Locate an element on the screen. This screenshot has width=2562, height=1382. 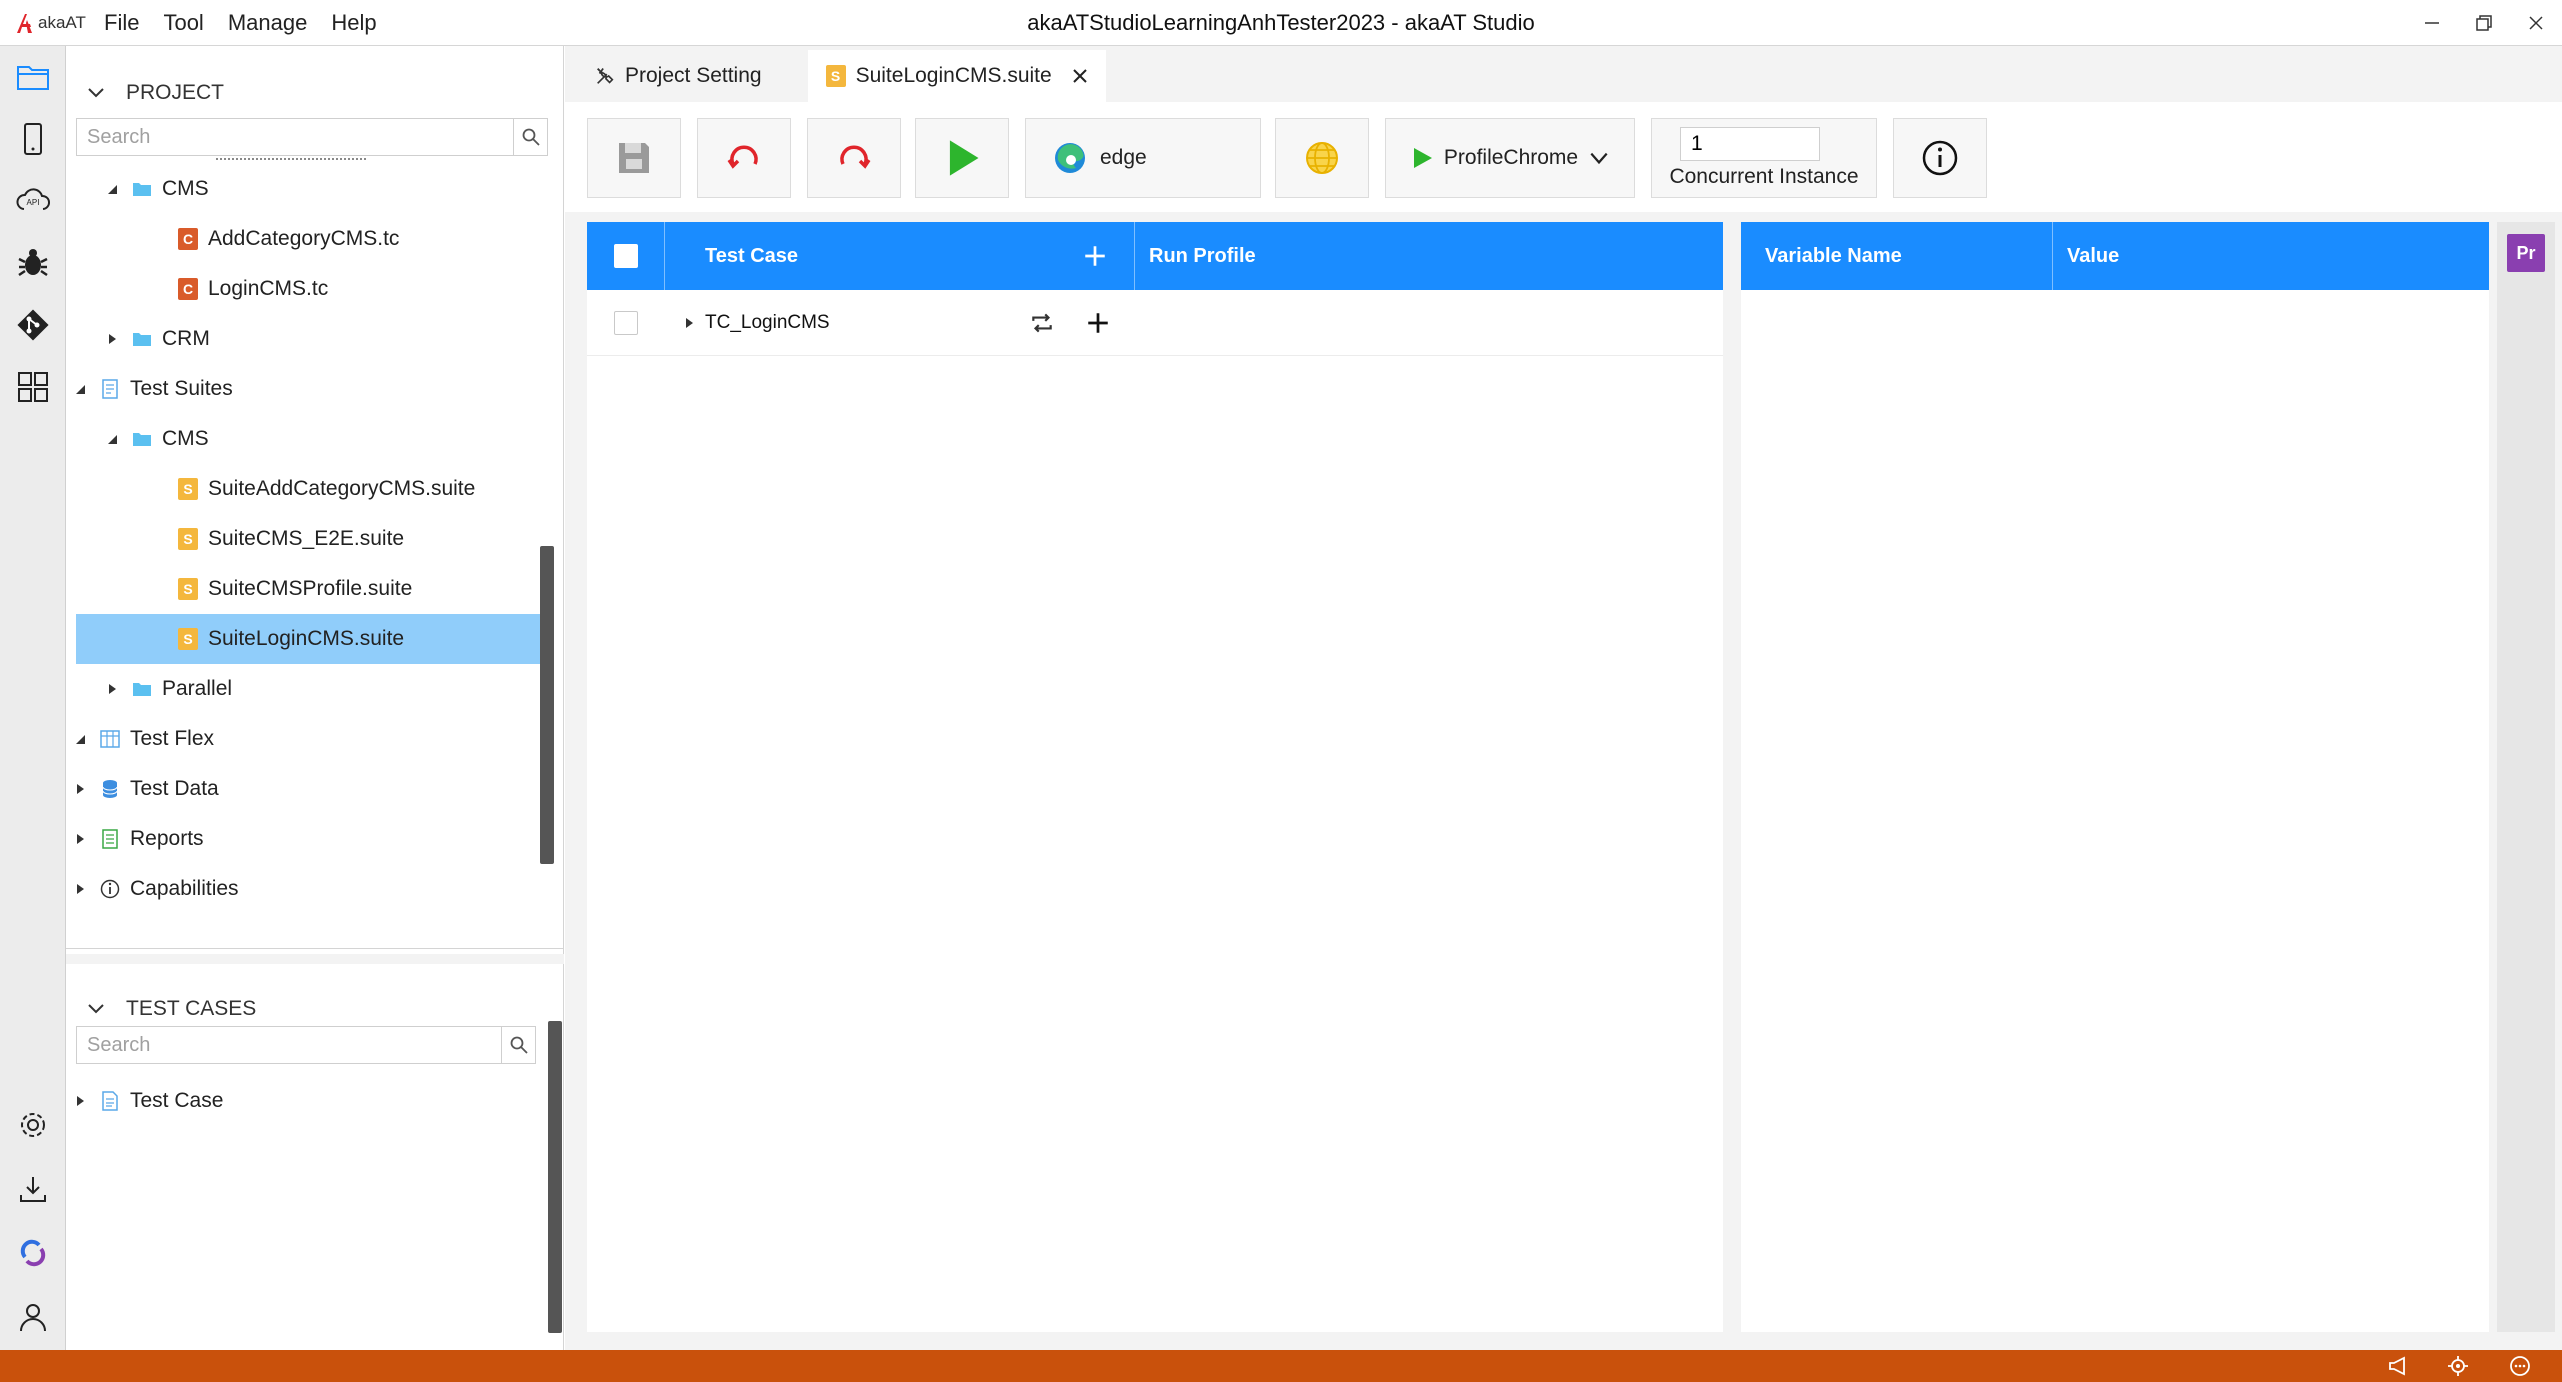
tree-row-parallel: Parallel is located at coordinates (167, 689).